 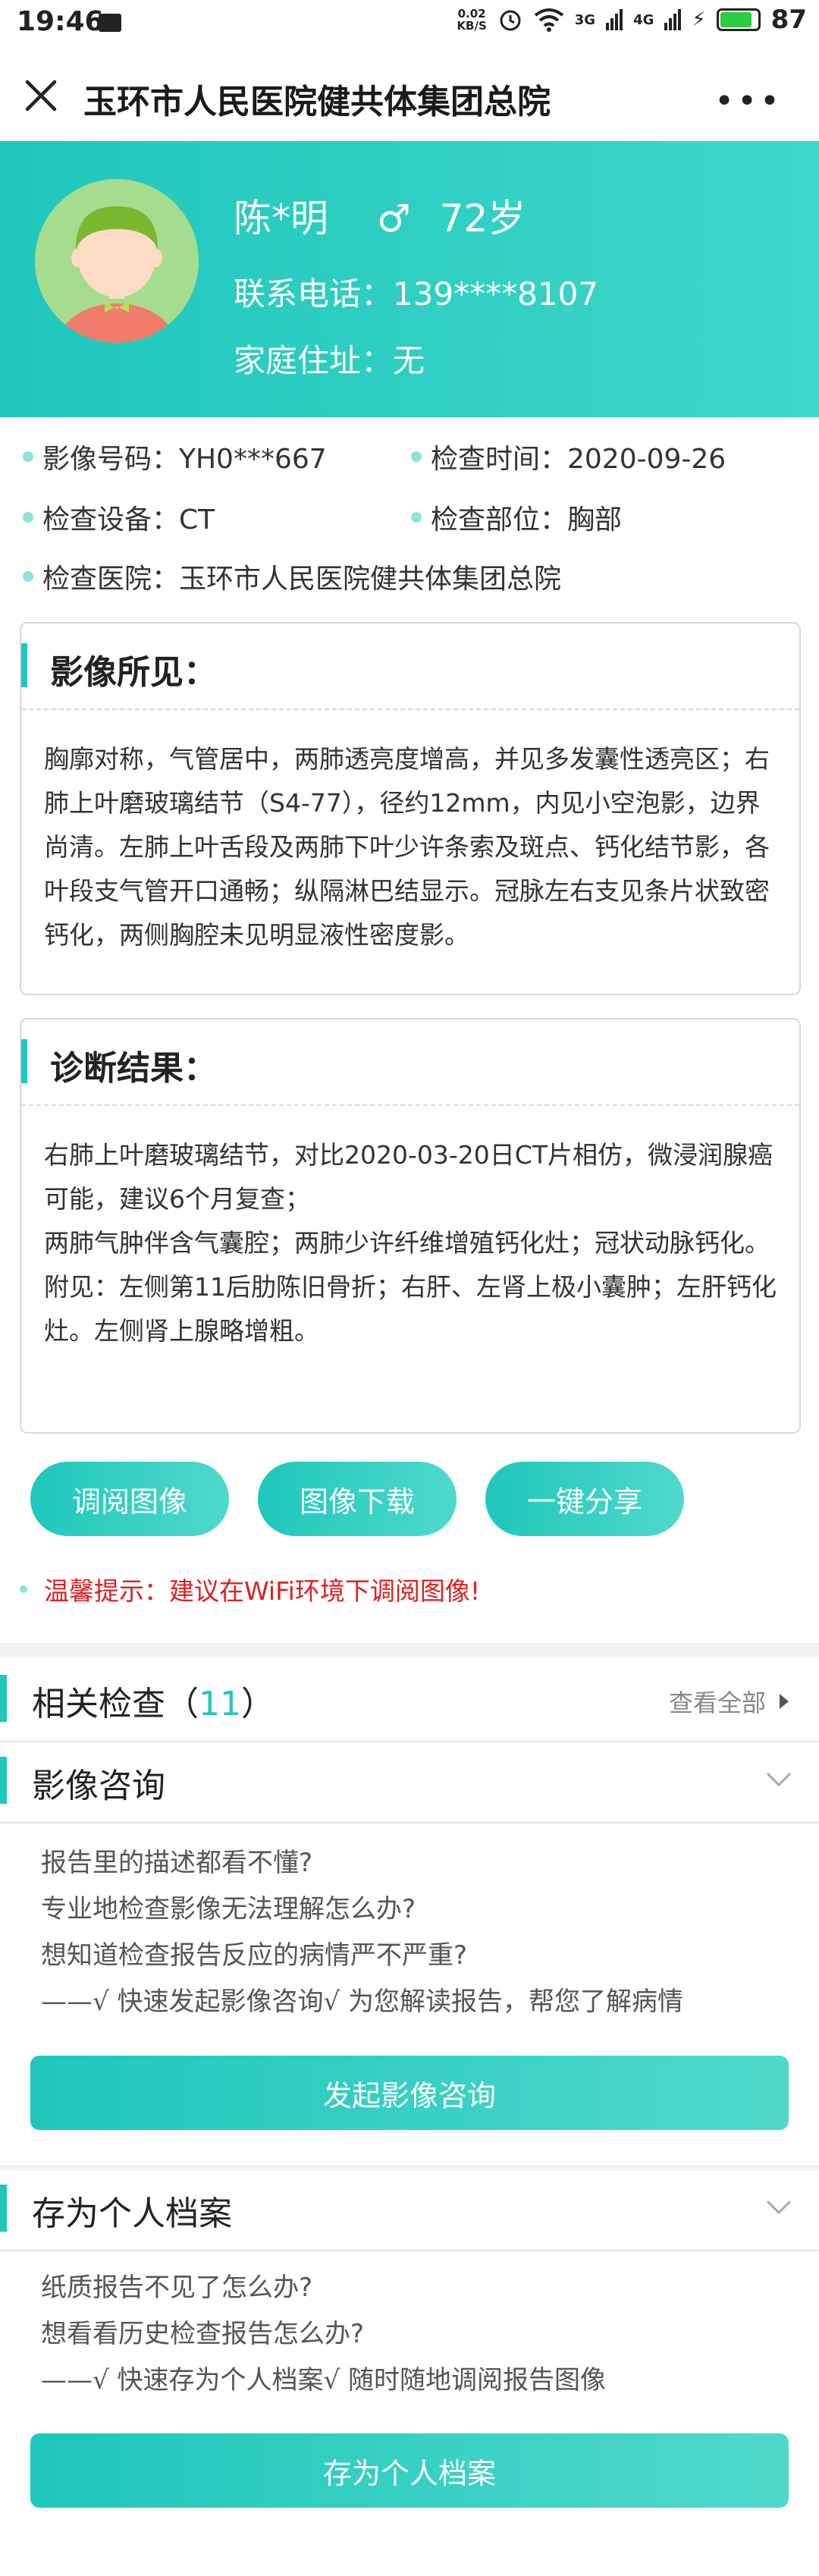 I want to click on findings-title: 影像所见：, so click(x=133, y=672).